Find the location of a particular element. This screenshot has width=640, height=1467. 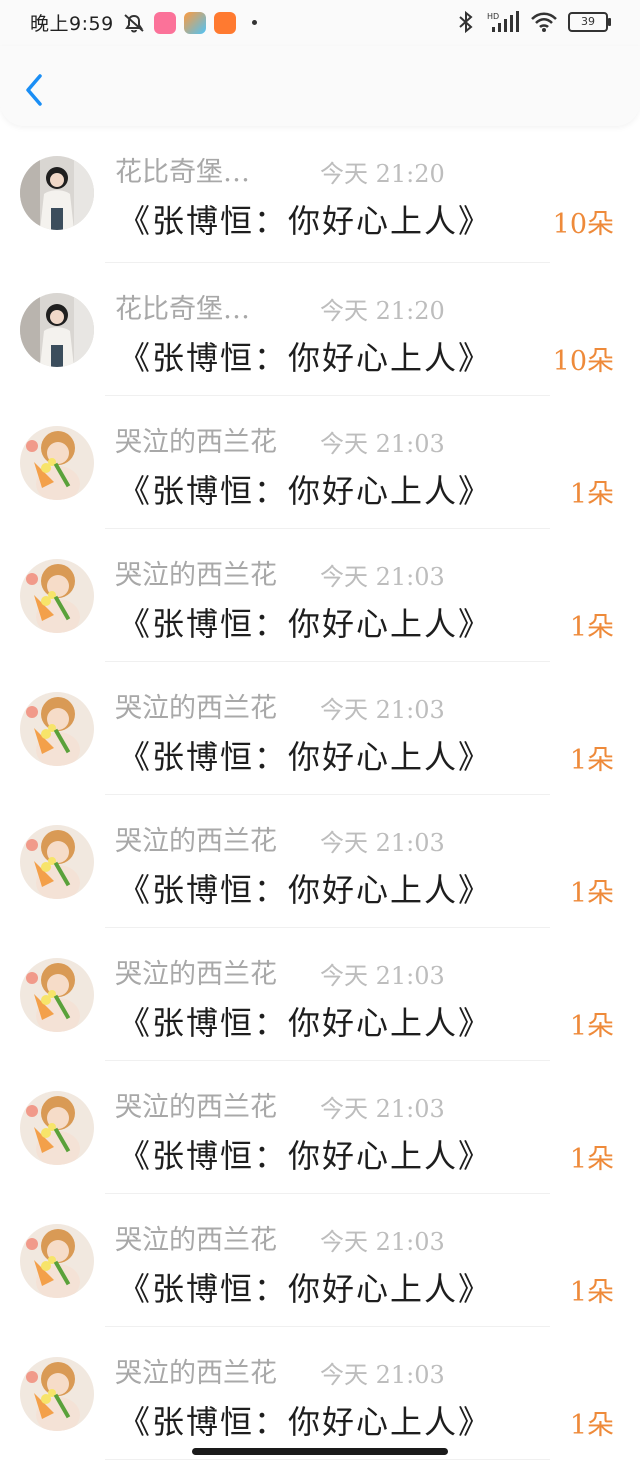

back-chevron-icon is located at coordinates (35, 90).